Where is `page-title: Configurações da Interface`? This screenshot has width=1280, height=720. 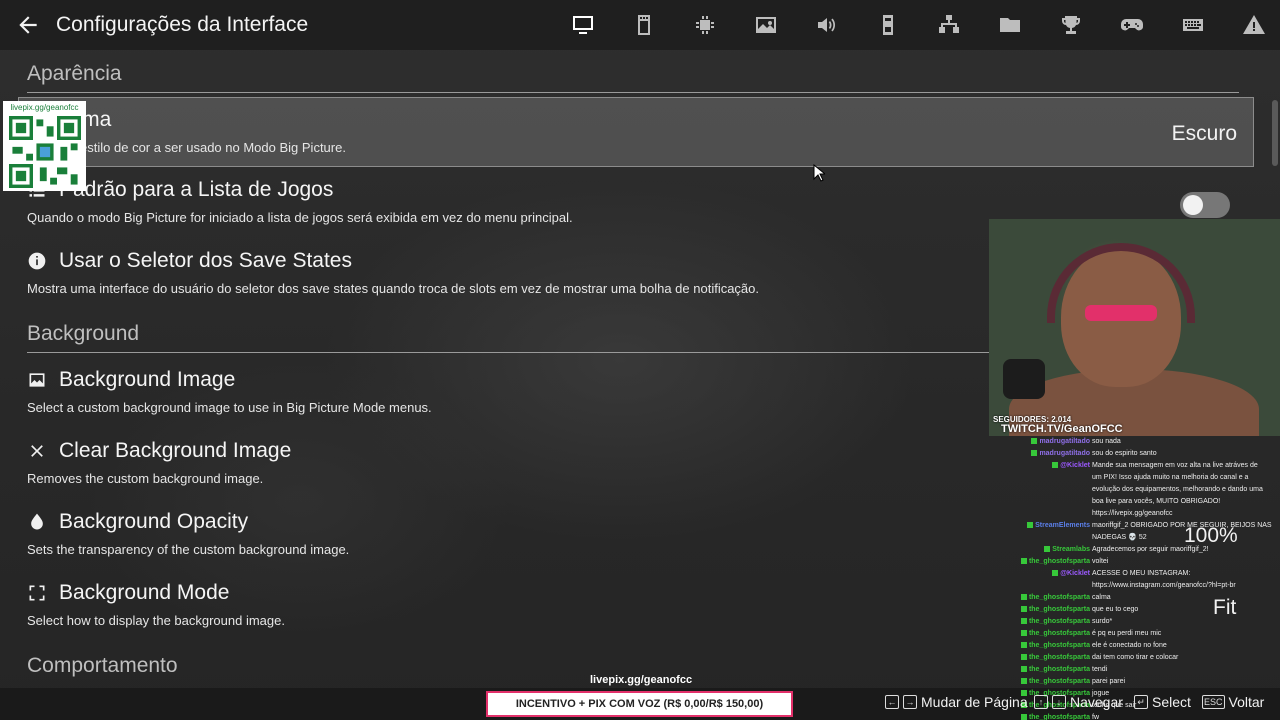 page-title: Configurações da Interface is located at coordinates (182, 24).